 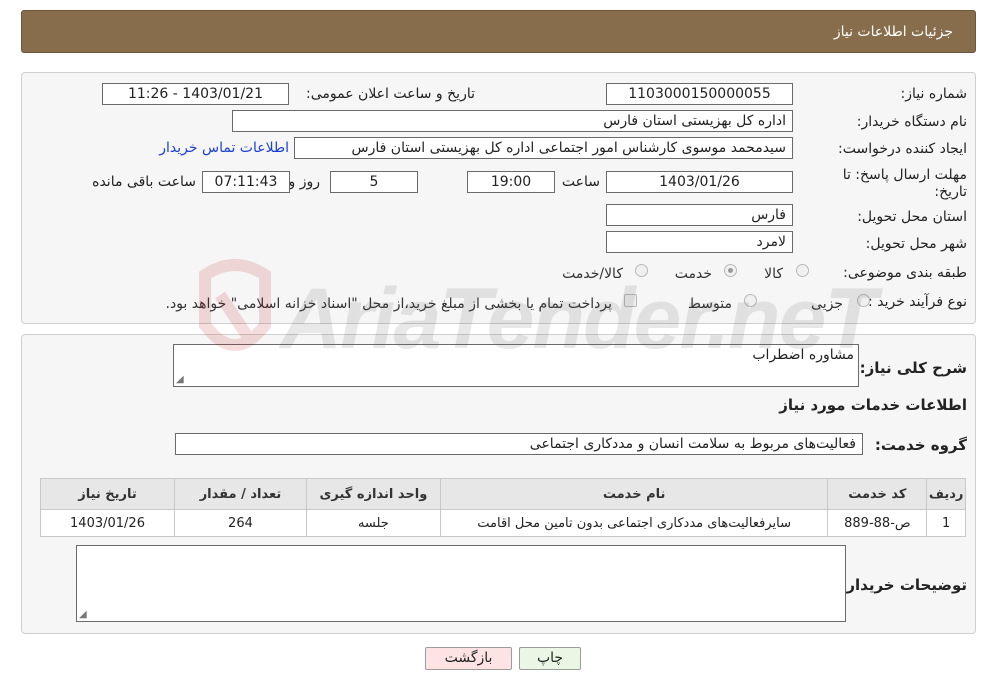 What do you see at coordinates (913, 368) in the screenshot?
I see `need-summary-label: شرح کلی نیاز:` at bounding box center [913, 368].